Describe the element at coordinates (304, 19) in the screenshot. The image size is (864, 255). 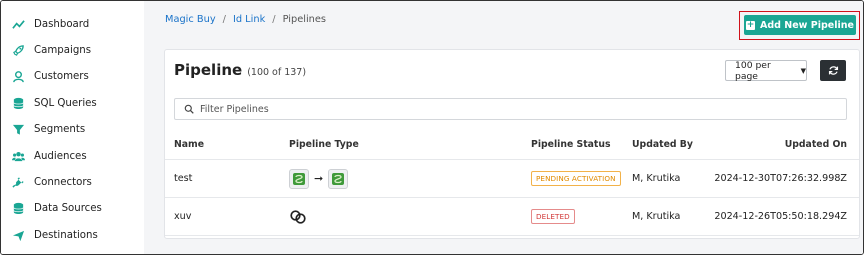
I see `breadcrumb-current: Pipelines` at that location.